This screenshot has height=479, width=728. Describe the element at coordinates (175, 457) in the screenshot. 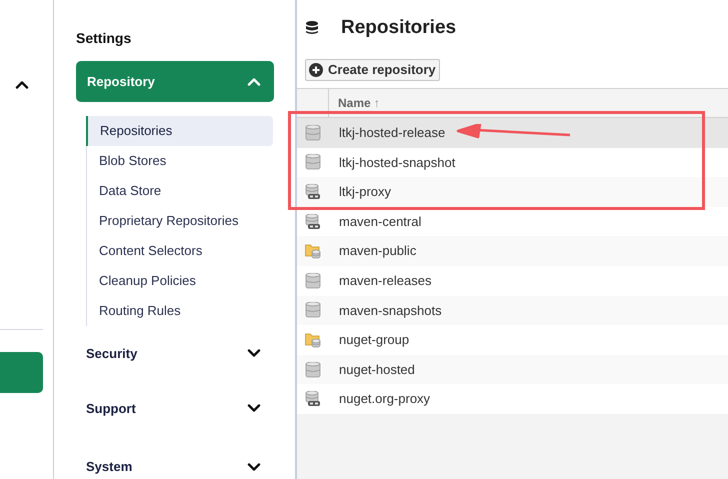

I see `section-header: System` at that location.